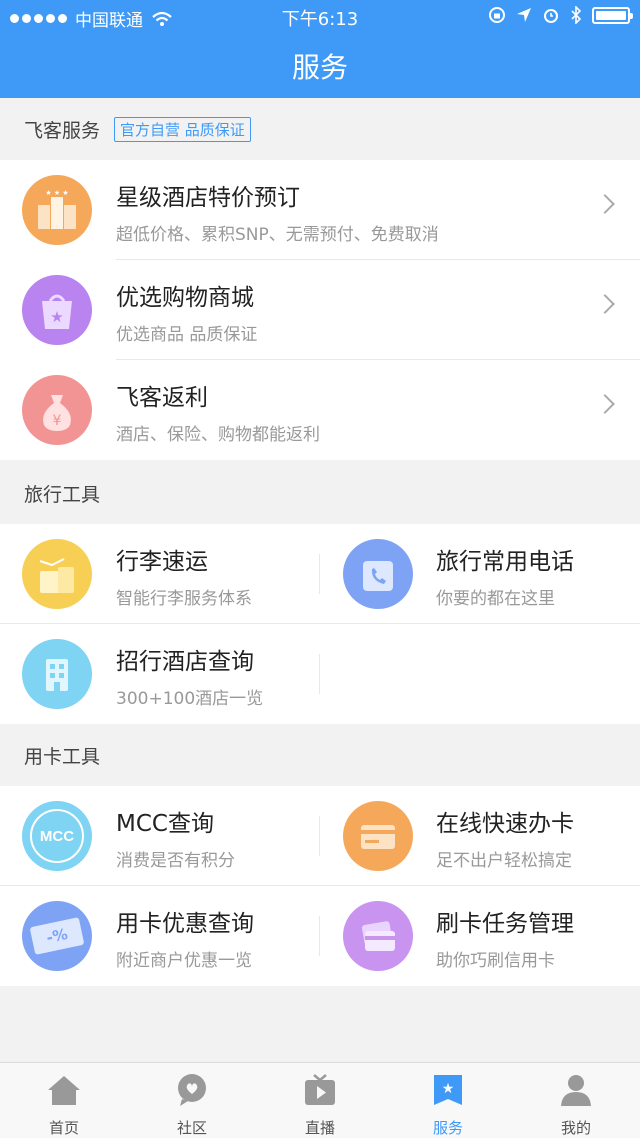 The height and width of the screenshot is (1138, 640). What do you see at coordinates (191, 1128) in the screenshot?
I see `tab-label: 社区` at bounding box center [191, 1128].